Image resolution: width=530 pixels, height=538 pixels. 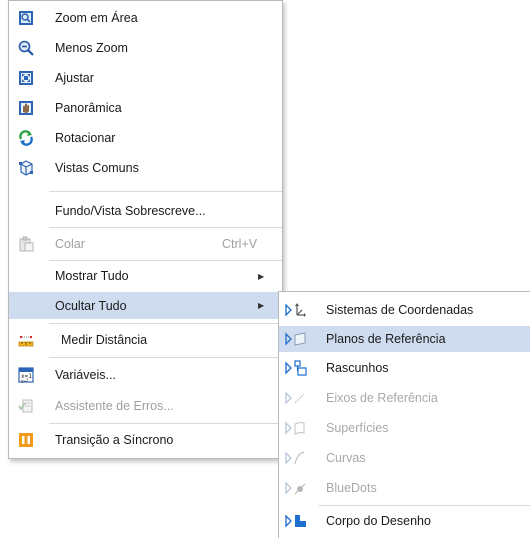 What do you see at coordinates (386, 339) in the screenshot?
I see `submenu-item-label: Planos de Referência` at bounding box center [386, 339].